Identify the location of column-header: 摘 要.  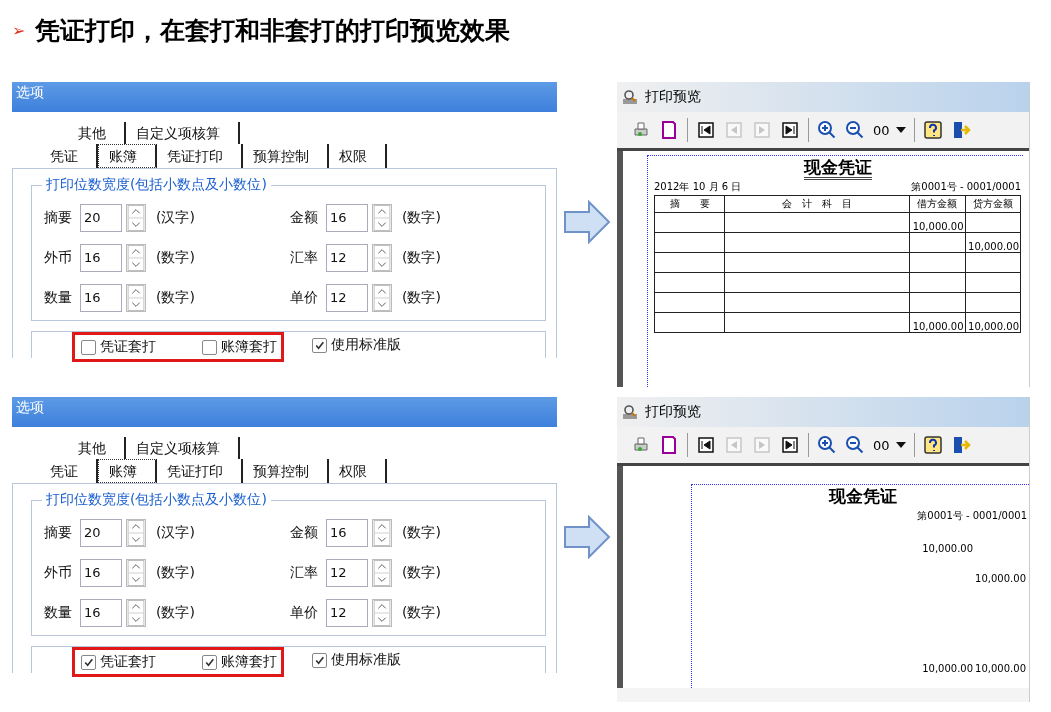
(689, 204).